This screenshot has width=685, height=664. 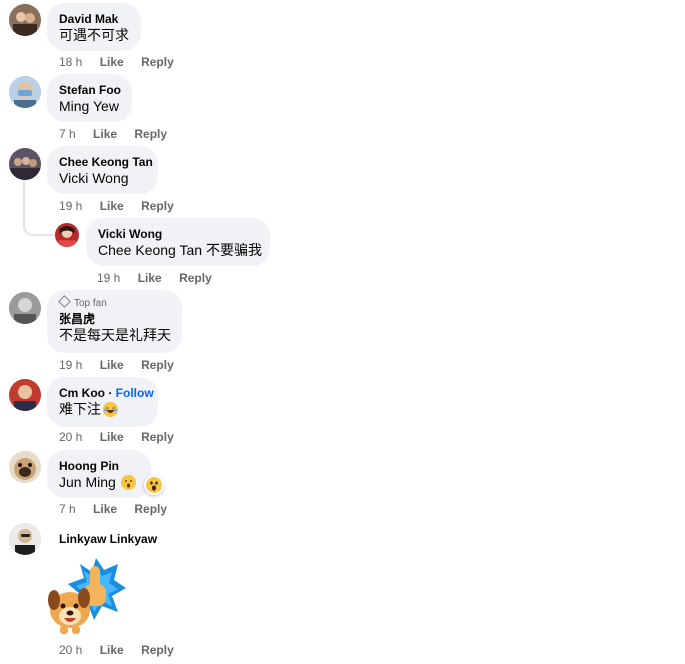 What do you see at coordinates (110, 409) in the screenshot?
I see `laughing-emoji-icon` at bounding box center [110, 409].